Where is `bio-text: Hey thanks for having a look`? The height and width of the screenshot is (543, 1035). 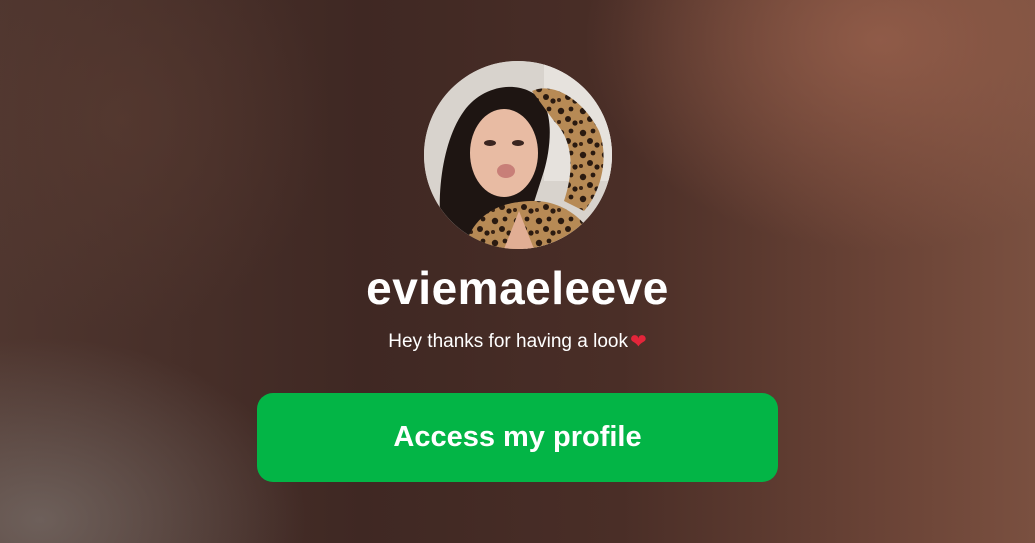 bio-text: Hey thanks for having a look is located at coordinates (508, 341).